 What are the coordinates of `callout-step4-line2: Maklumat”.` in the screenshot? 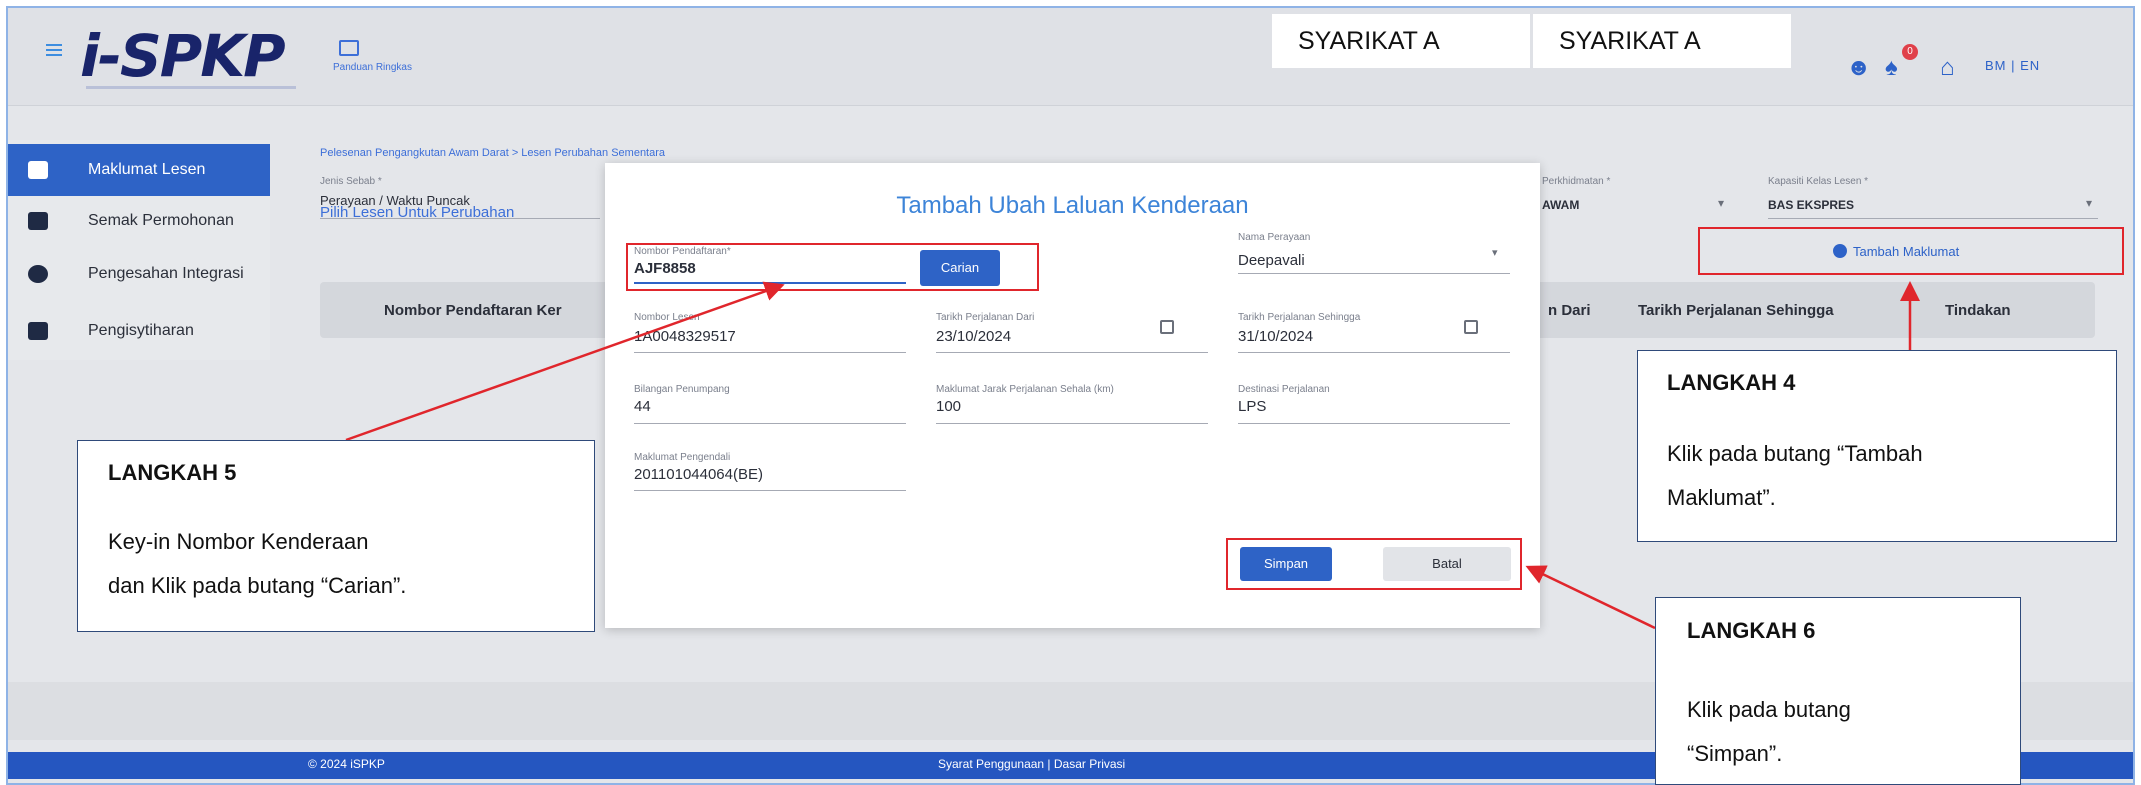 It's located at (1721, 497).